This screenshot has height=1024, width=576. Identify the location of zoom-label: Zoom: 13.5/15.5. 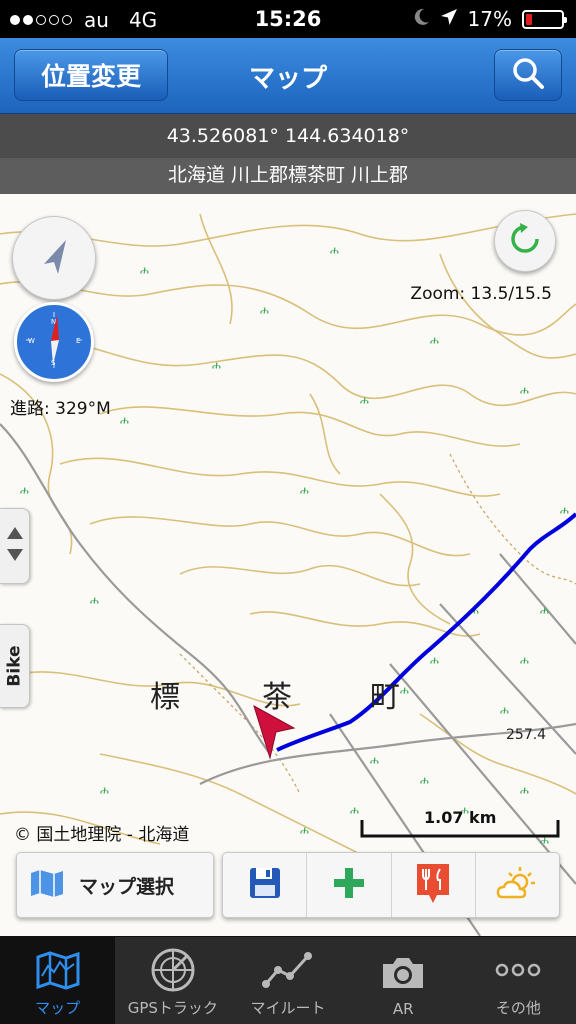
(481, 294).